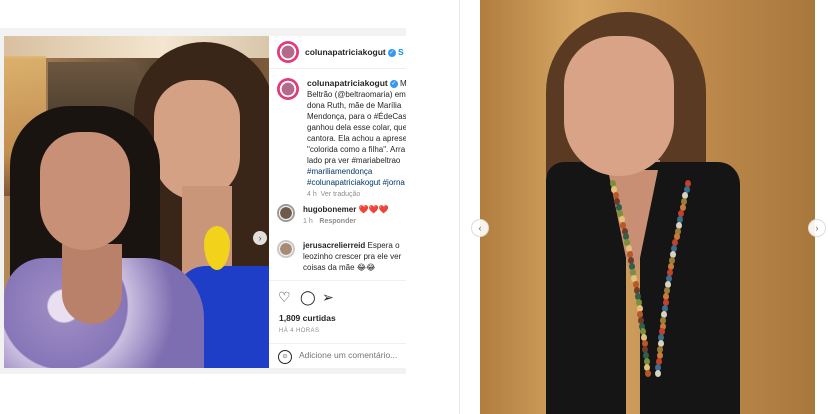 Image resolution: width=828 pixels, height=414 pixels. Describe the element at coordinates (203, 394) in the screenshot. I see `bottom-strip` at that location.